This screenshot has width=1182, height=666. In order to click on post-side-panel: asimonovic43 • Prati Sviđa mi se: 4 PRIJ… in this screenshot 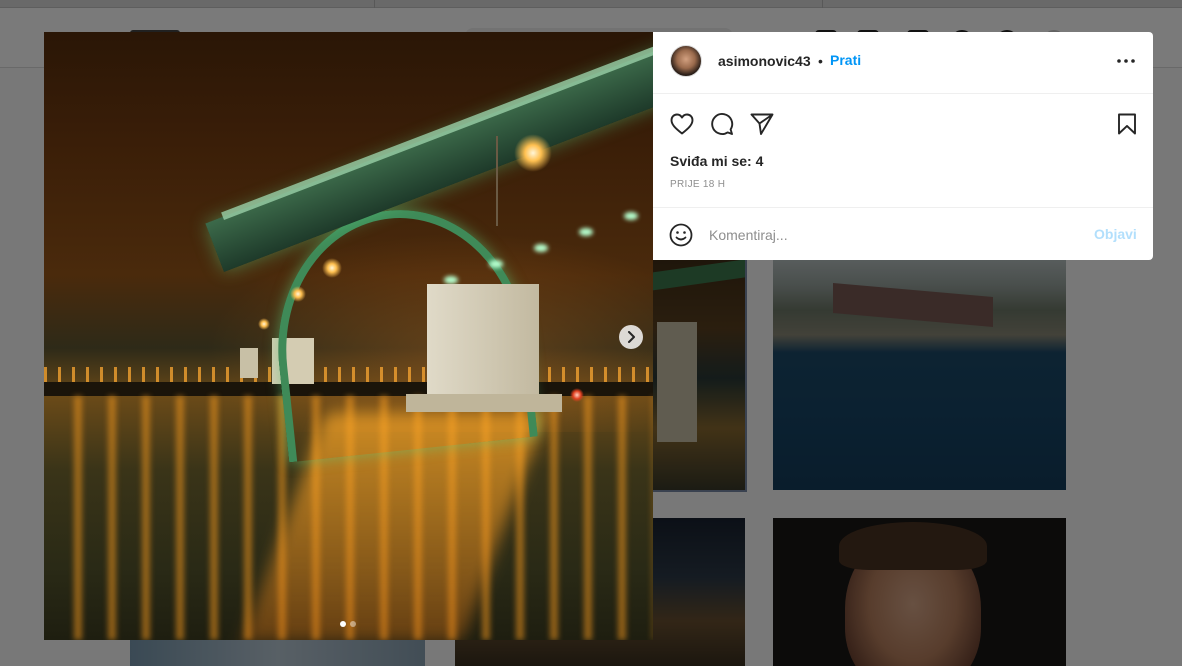, I will do `click(903, 146)`.